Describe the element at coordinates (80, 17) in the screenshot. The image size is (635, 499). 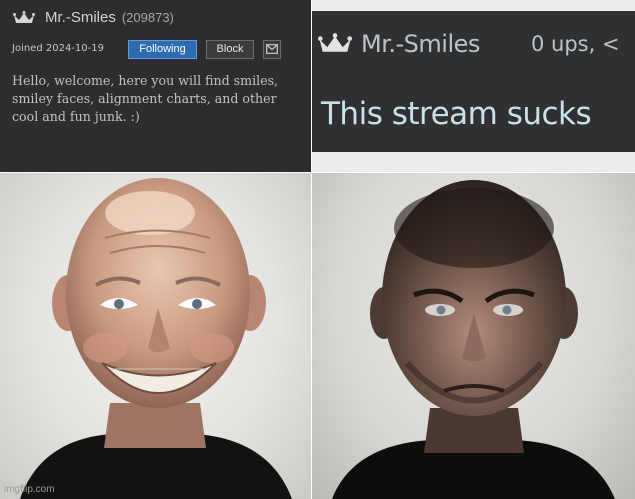
I see `profile-username: Mr.-Smiles` at that location.